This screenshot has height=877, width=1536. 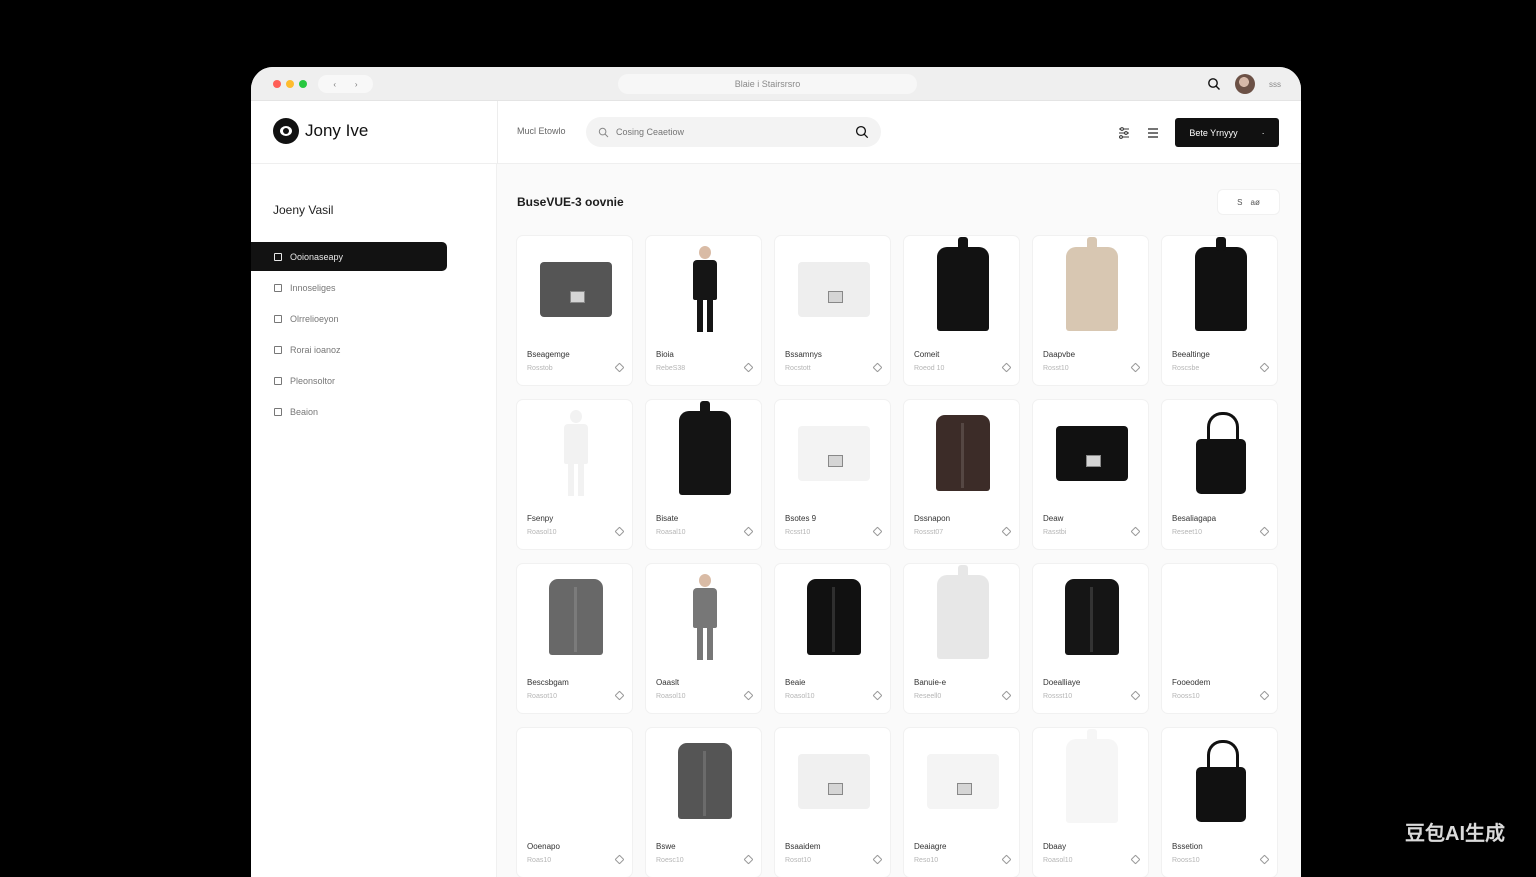 I want to click on sidebar-item-rorai-ioanoz: Rorai ioanoz, so click(x=349, y=349).